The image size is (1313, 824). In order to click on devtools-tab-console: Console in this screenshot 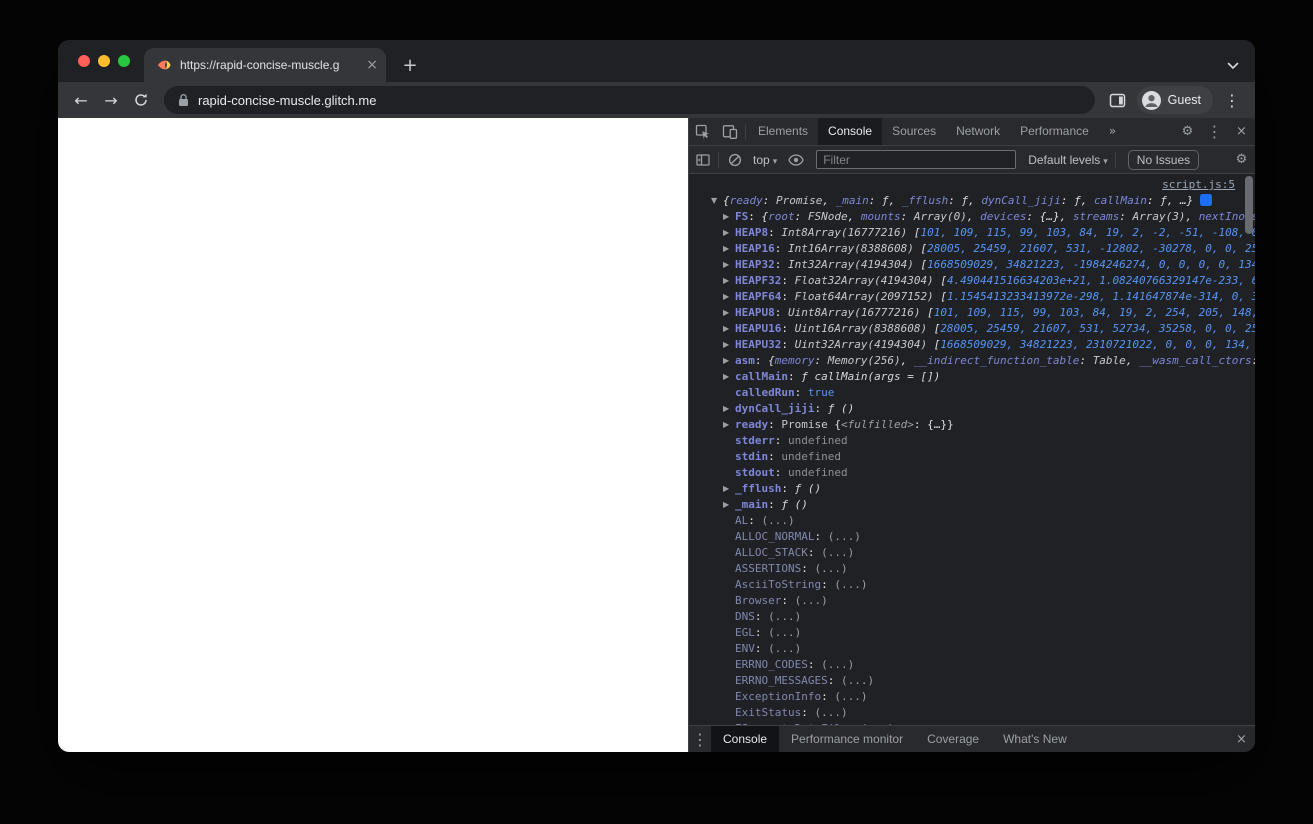, I will do `click(850, 131)`.